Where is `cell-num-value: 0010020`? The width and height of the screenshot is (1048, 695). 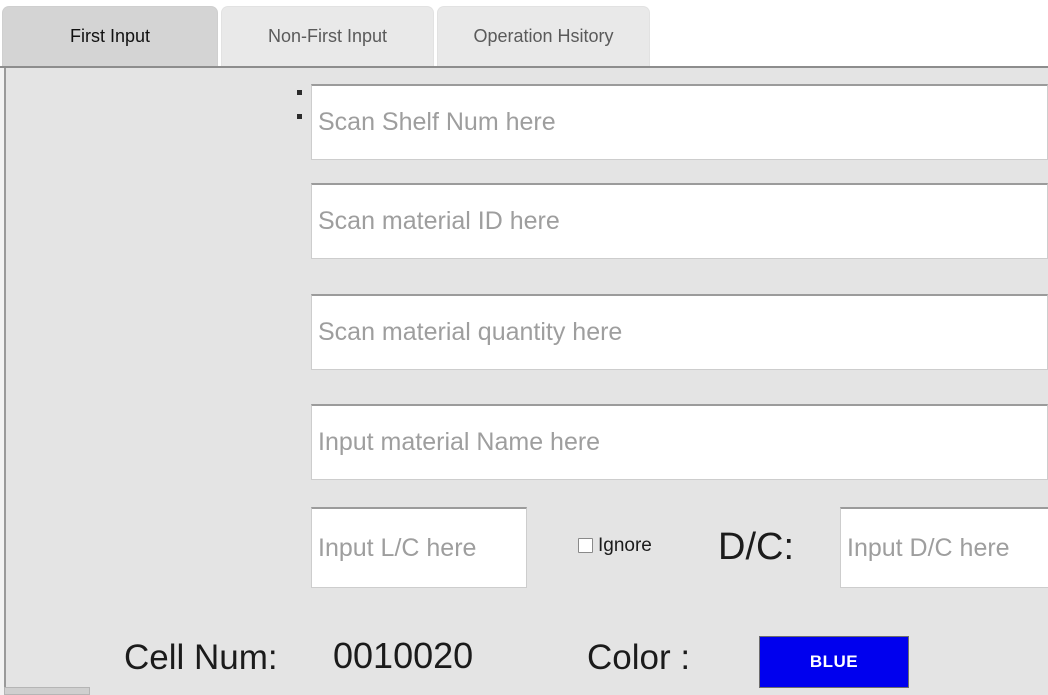 cell-num-value: 0010020 is located at coordinates (403, 655).